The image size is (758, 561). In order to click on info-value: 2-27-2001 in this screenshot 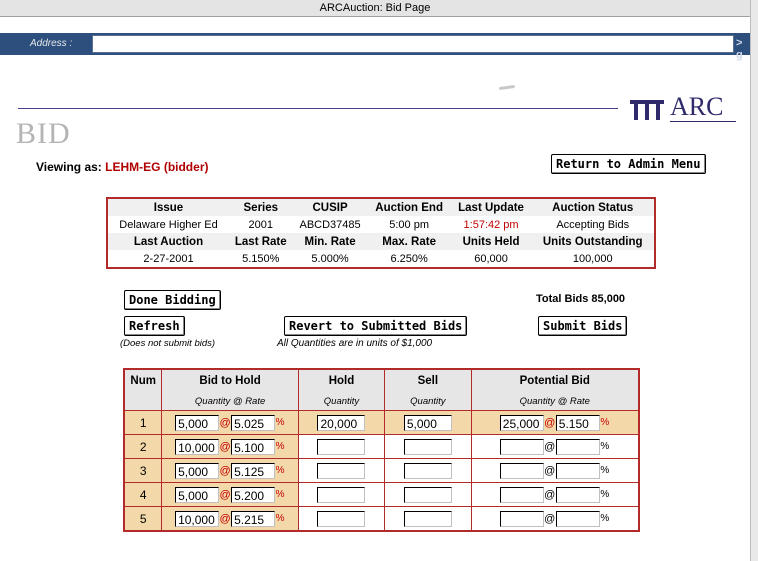, I will do `click(168, 259)`.